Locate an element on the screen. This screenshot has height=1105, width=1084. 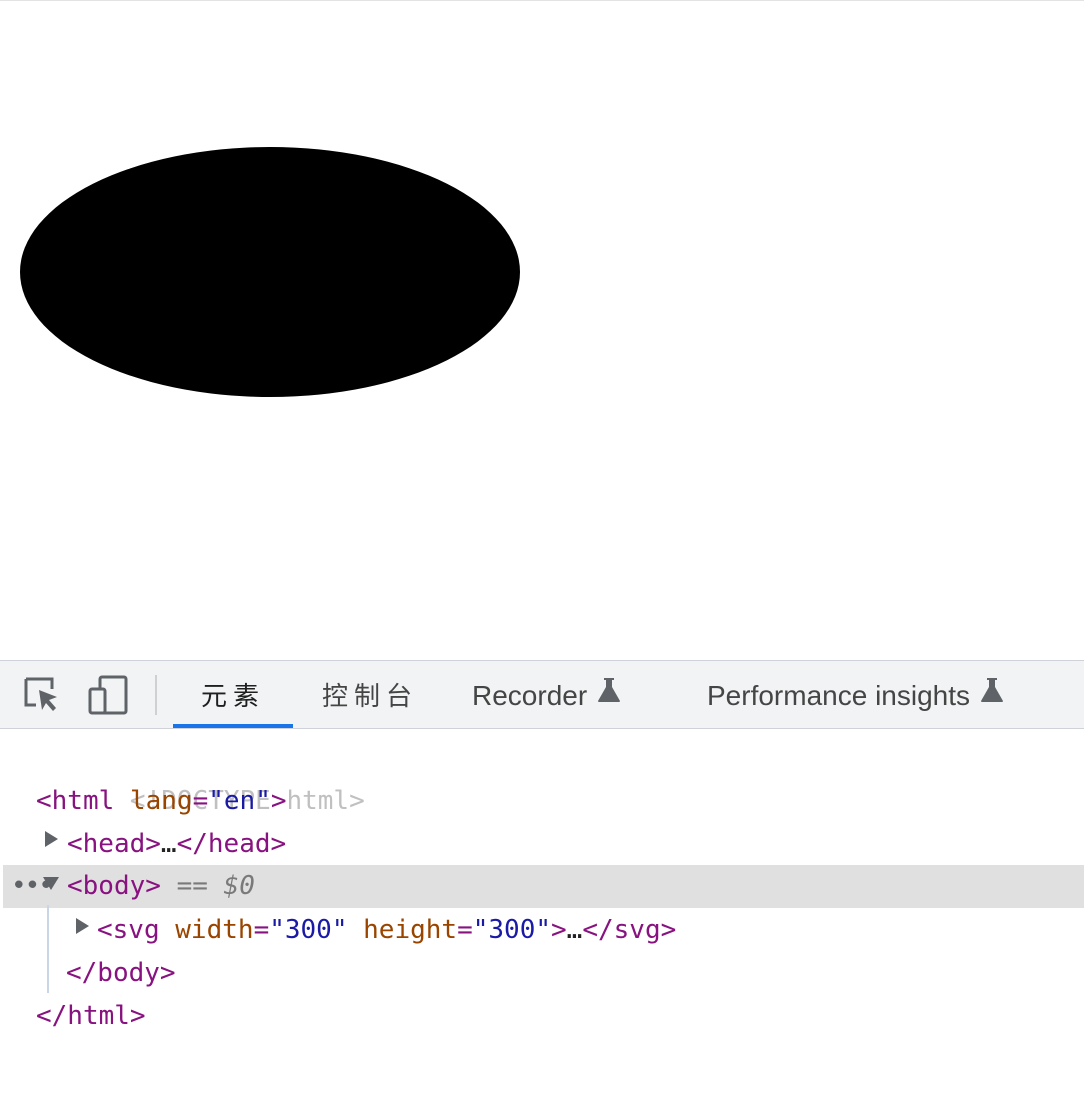
tab-elements: 元素 is located at coordinates (233, 694).